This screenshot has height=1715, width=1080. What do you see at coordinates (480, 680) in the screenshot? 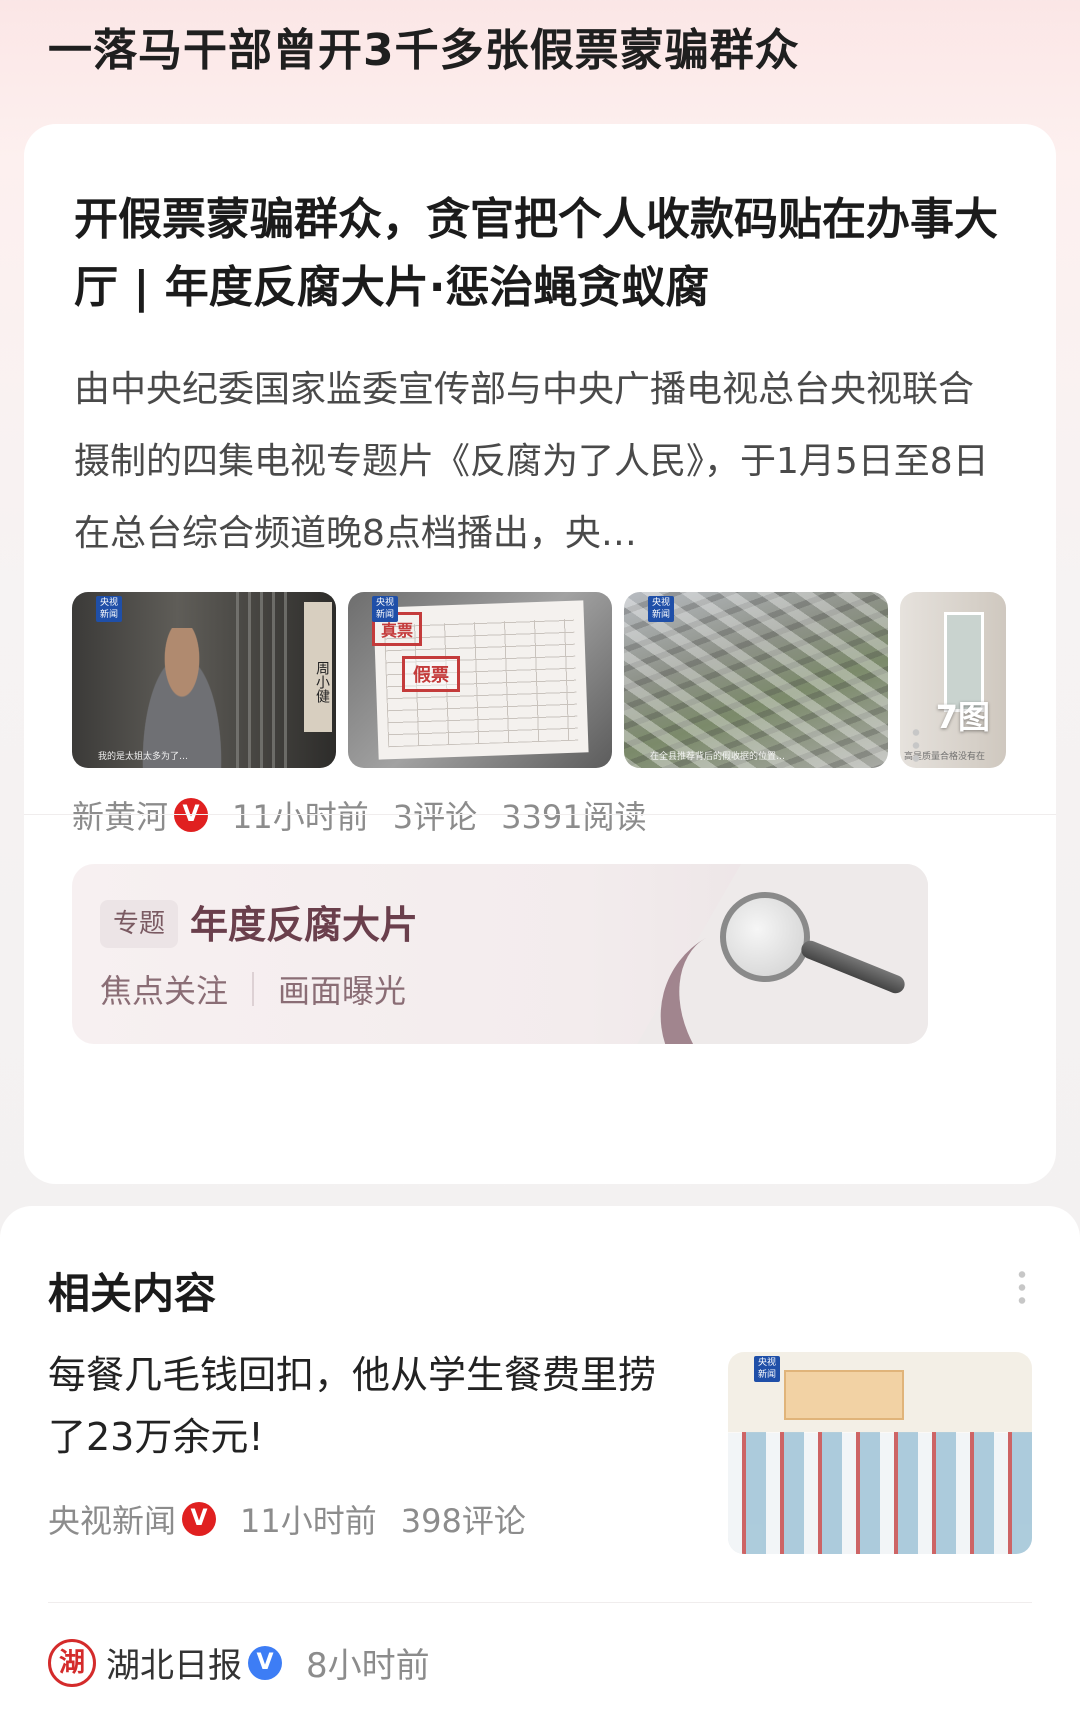
I see `thumbnail-2: 真票 假票 央视 新闻` at bounding box center [480, 680].